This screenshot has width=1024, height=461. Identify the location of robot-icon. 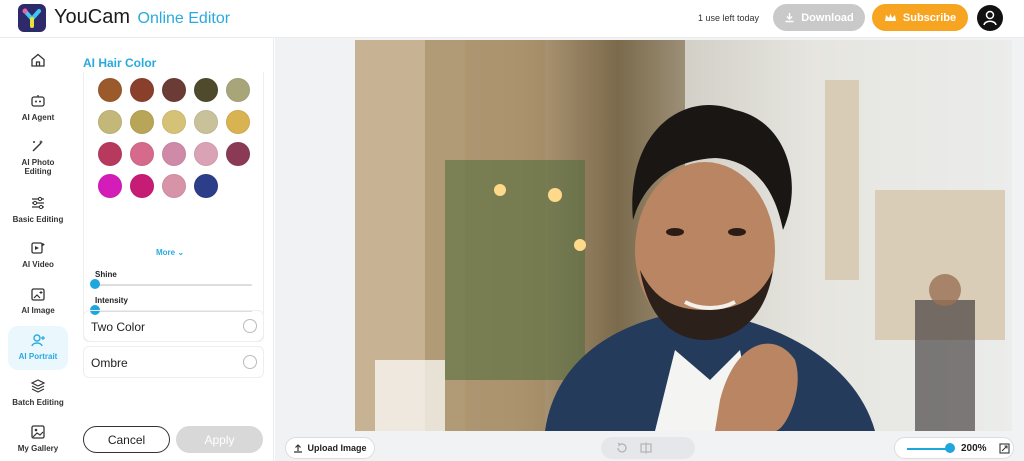
(38, 101).